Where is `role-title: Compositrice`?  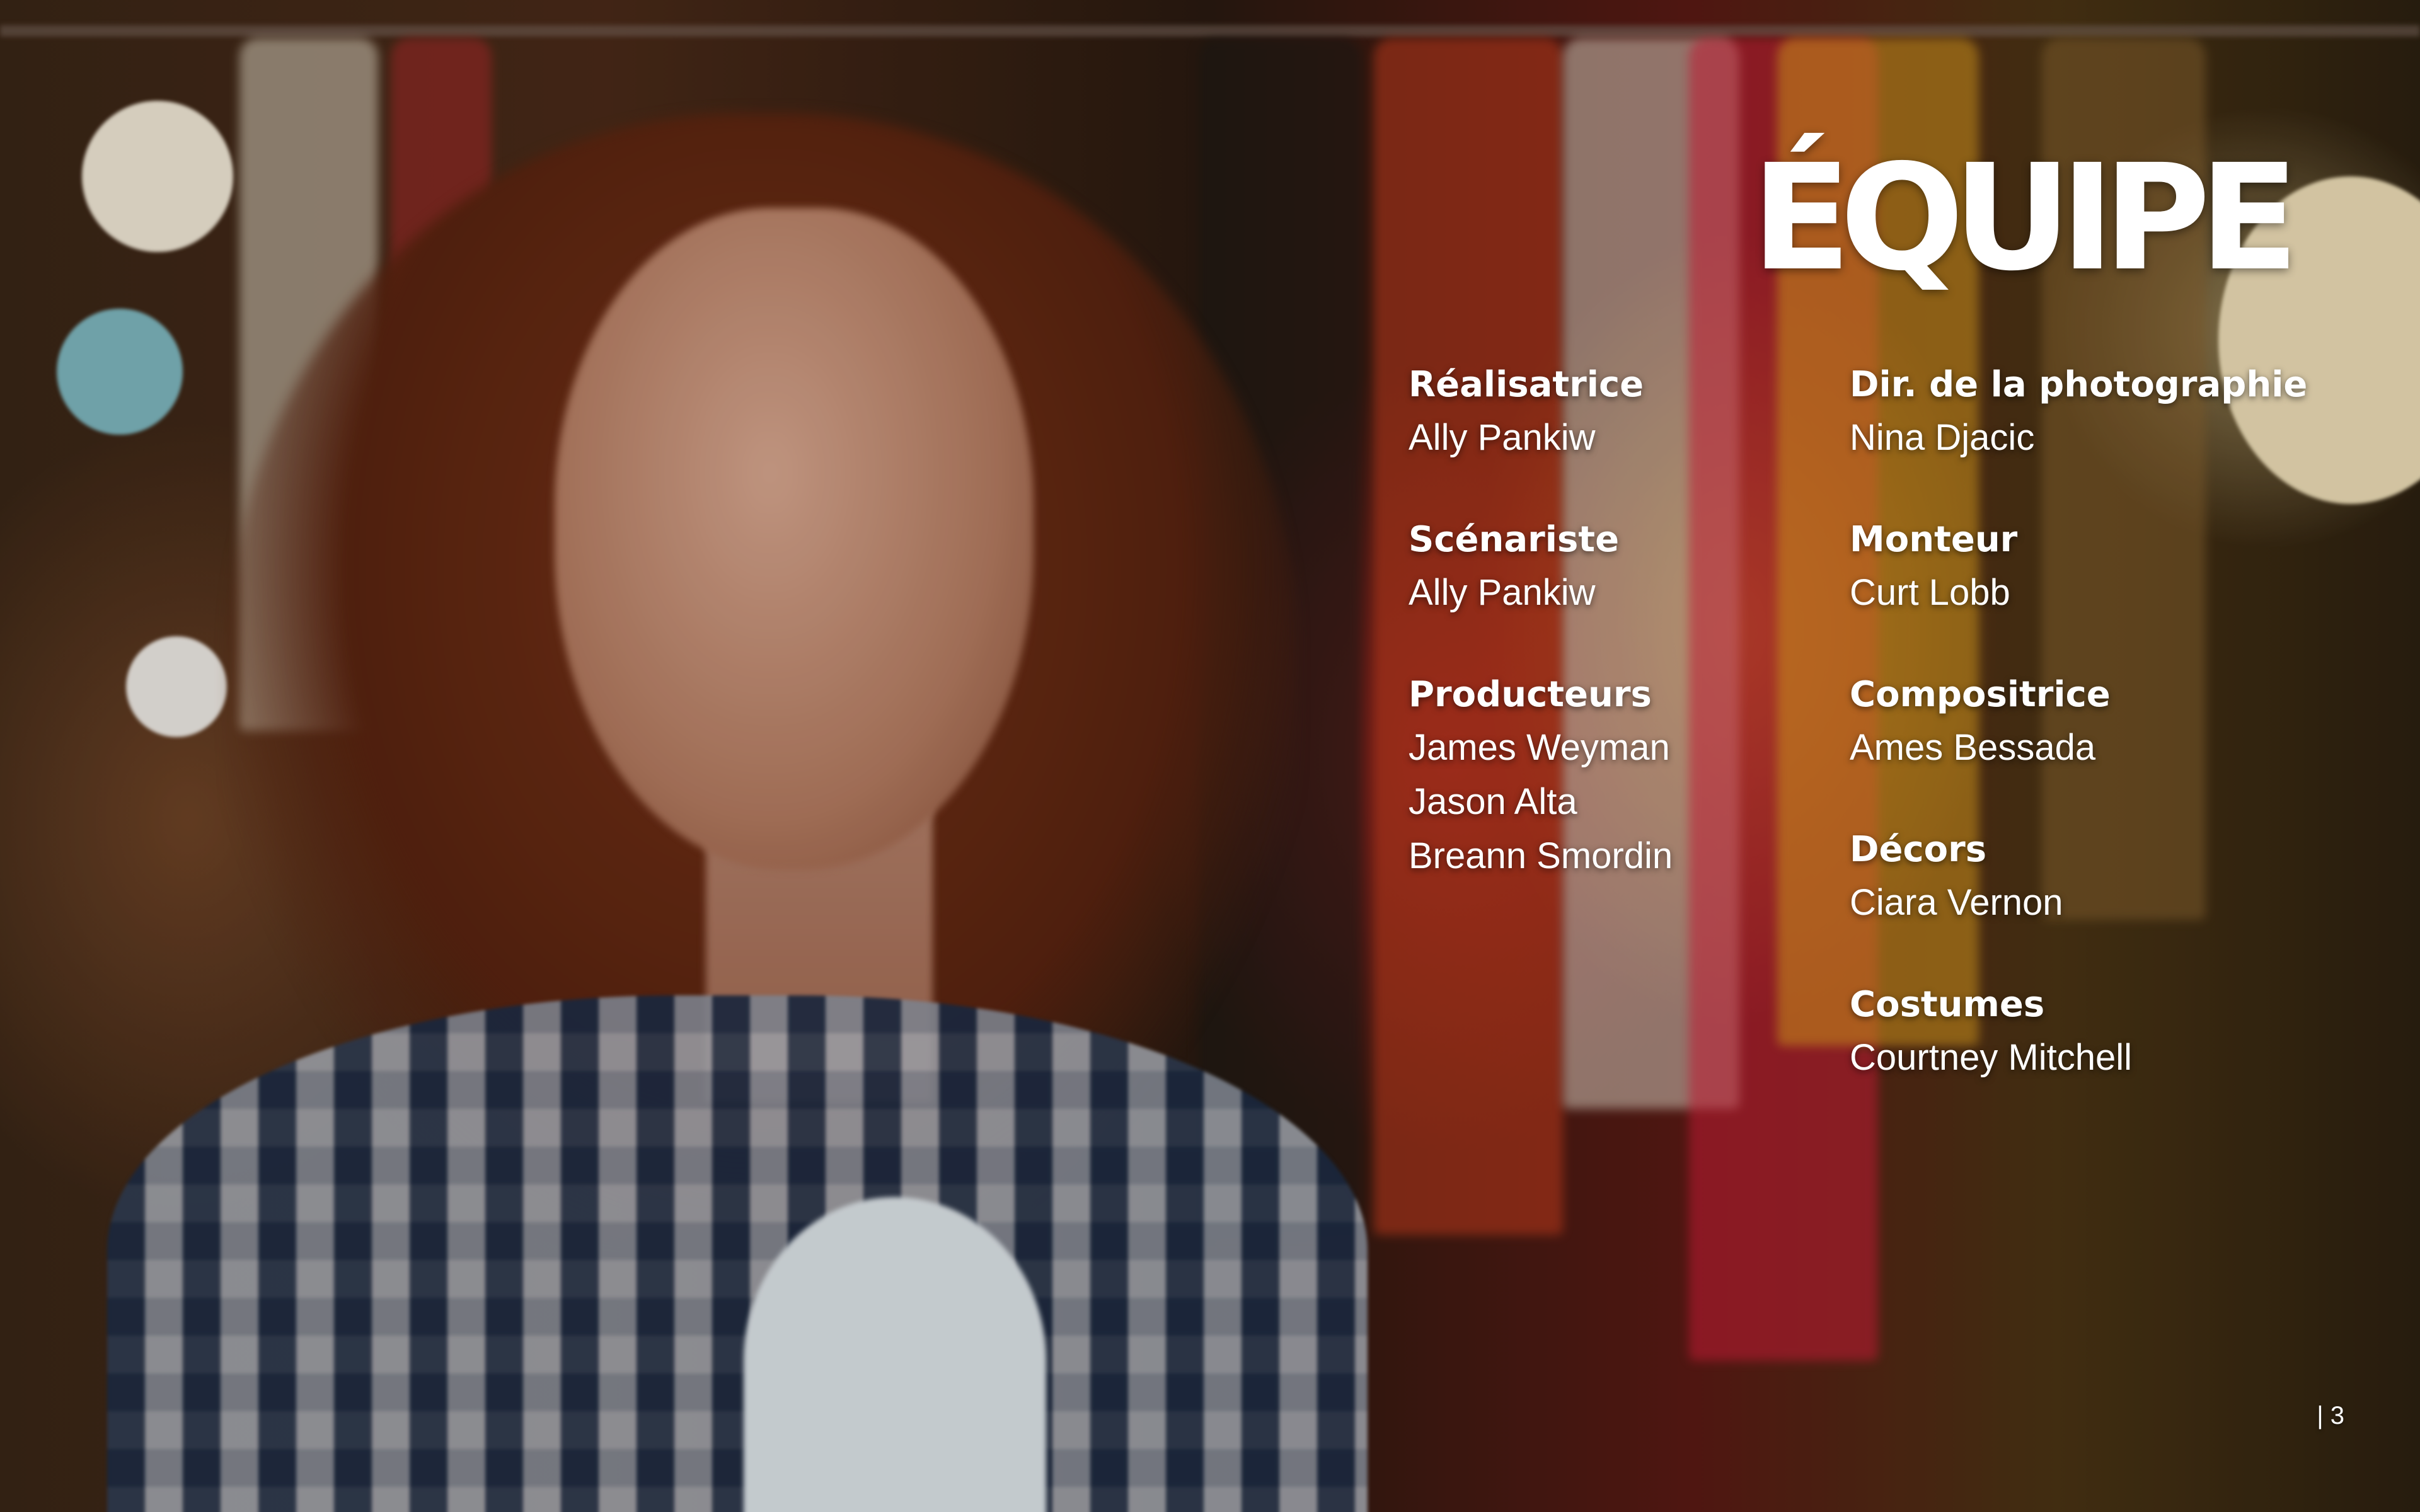
role-title: Compositrice is located at coordinates (1981, 694).